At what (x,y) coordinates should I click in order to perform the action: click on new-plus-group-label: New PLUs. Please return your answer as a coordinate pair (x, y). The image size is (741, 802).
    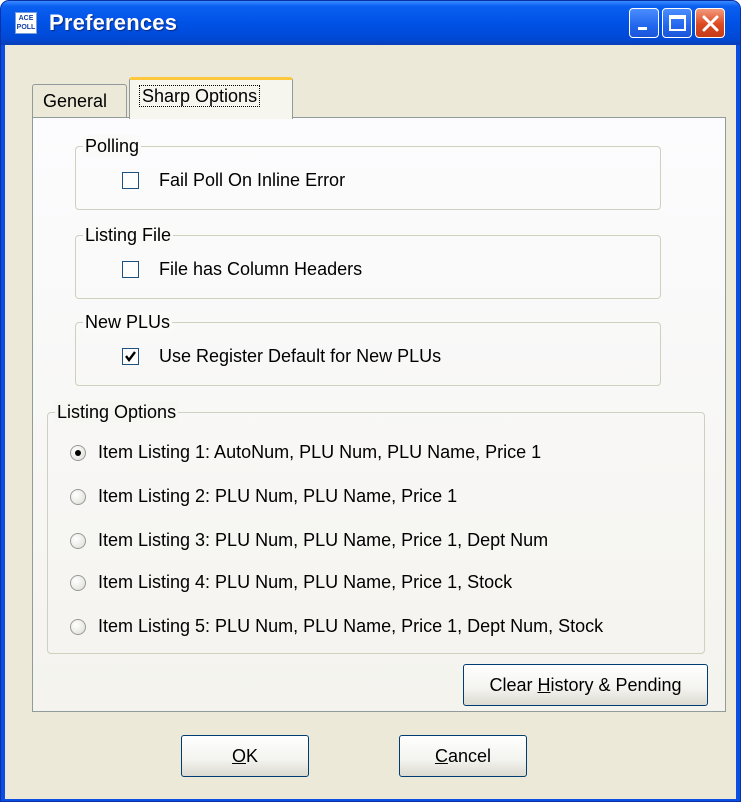
    Looking at the image, I should click on (128, 322).